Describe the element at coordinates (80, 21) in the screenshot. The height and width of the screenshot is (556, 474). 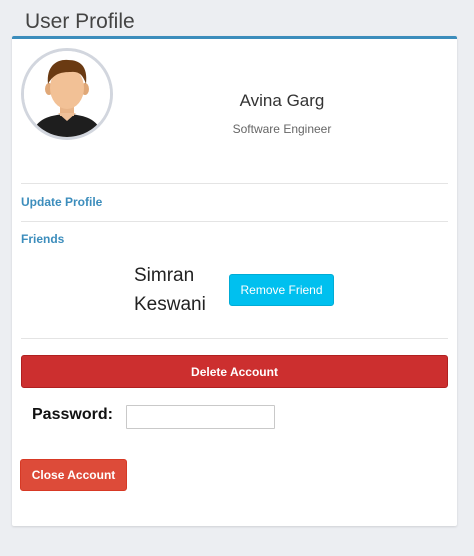
I see `page-title: User Profile` at that location.